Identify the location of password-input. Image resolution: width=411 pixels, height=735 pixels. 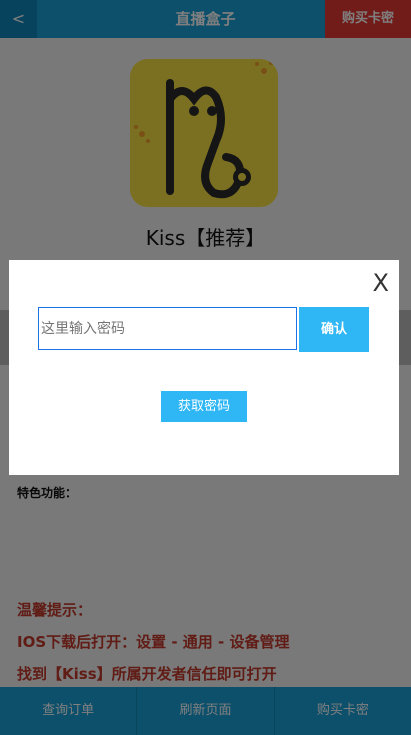
(167, 328).